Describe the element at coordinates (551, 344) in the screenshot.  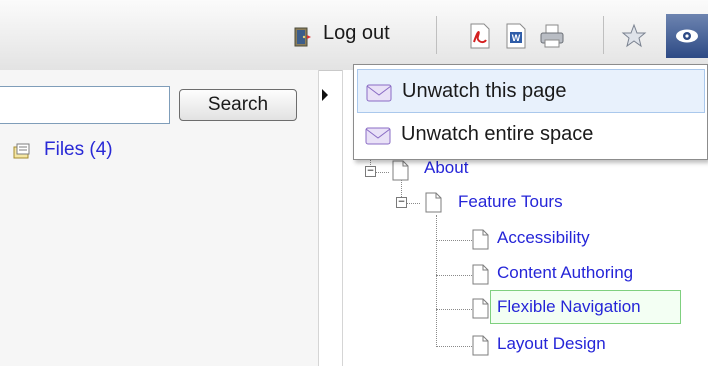
I see `tree-item-layout-design: Layout Design` at that location.